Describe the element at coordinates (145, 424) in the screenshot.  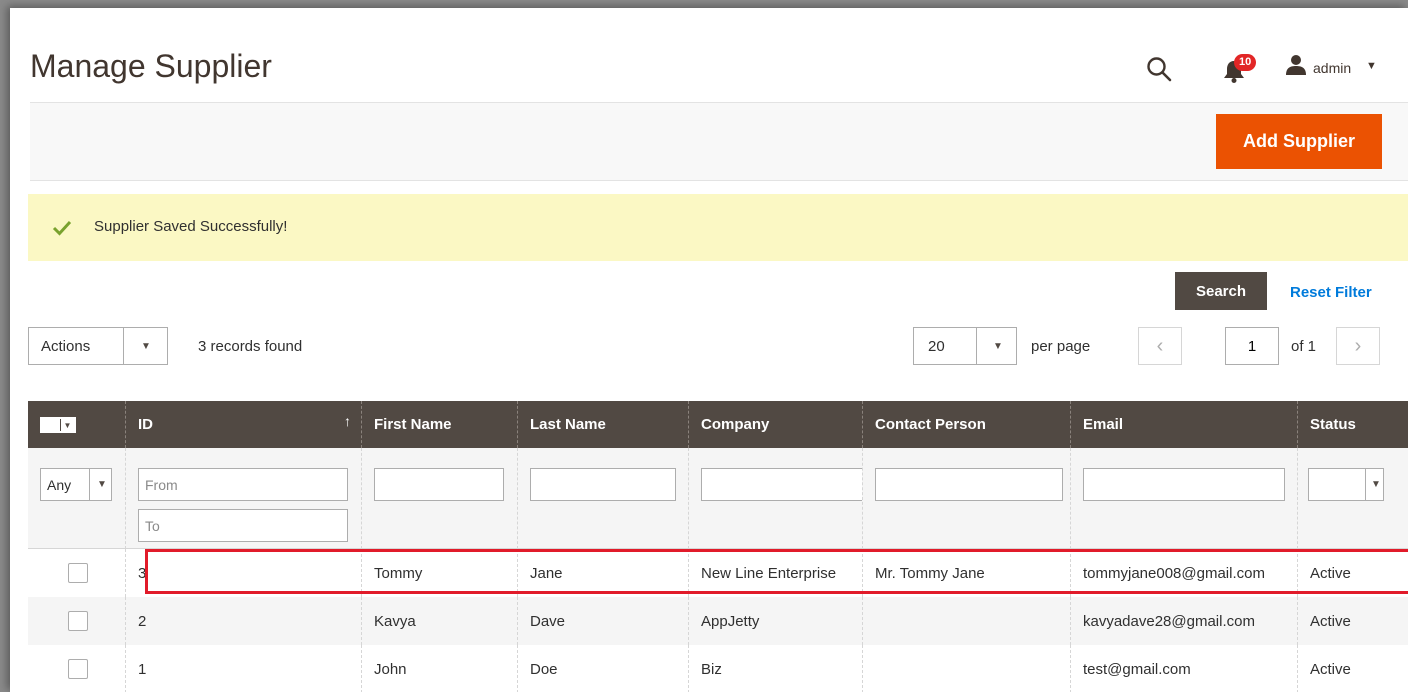
I see `column-label: ID` at that location.